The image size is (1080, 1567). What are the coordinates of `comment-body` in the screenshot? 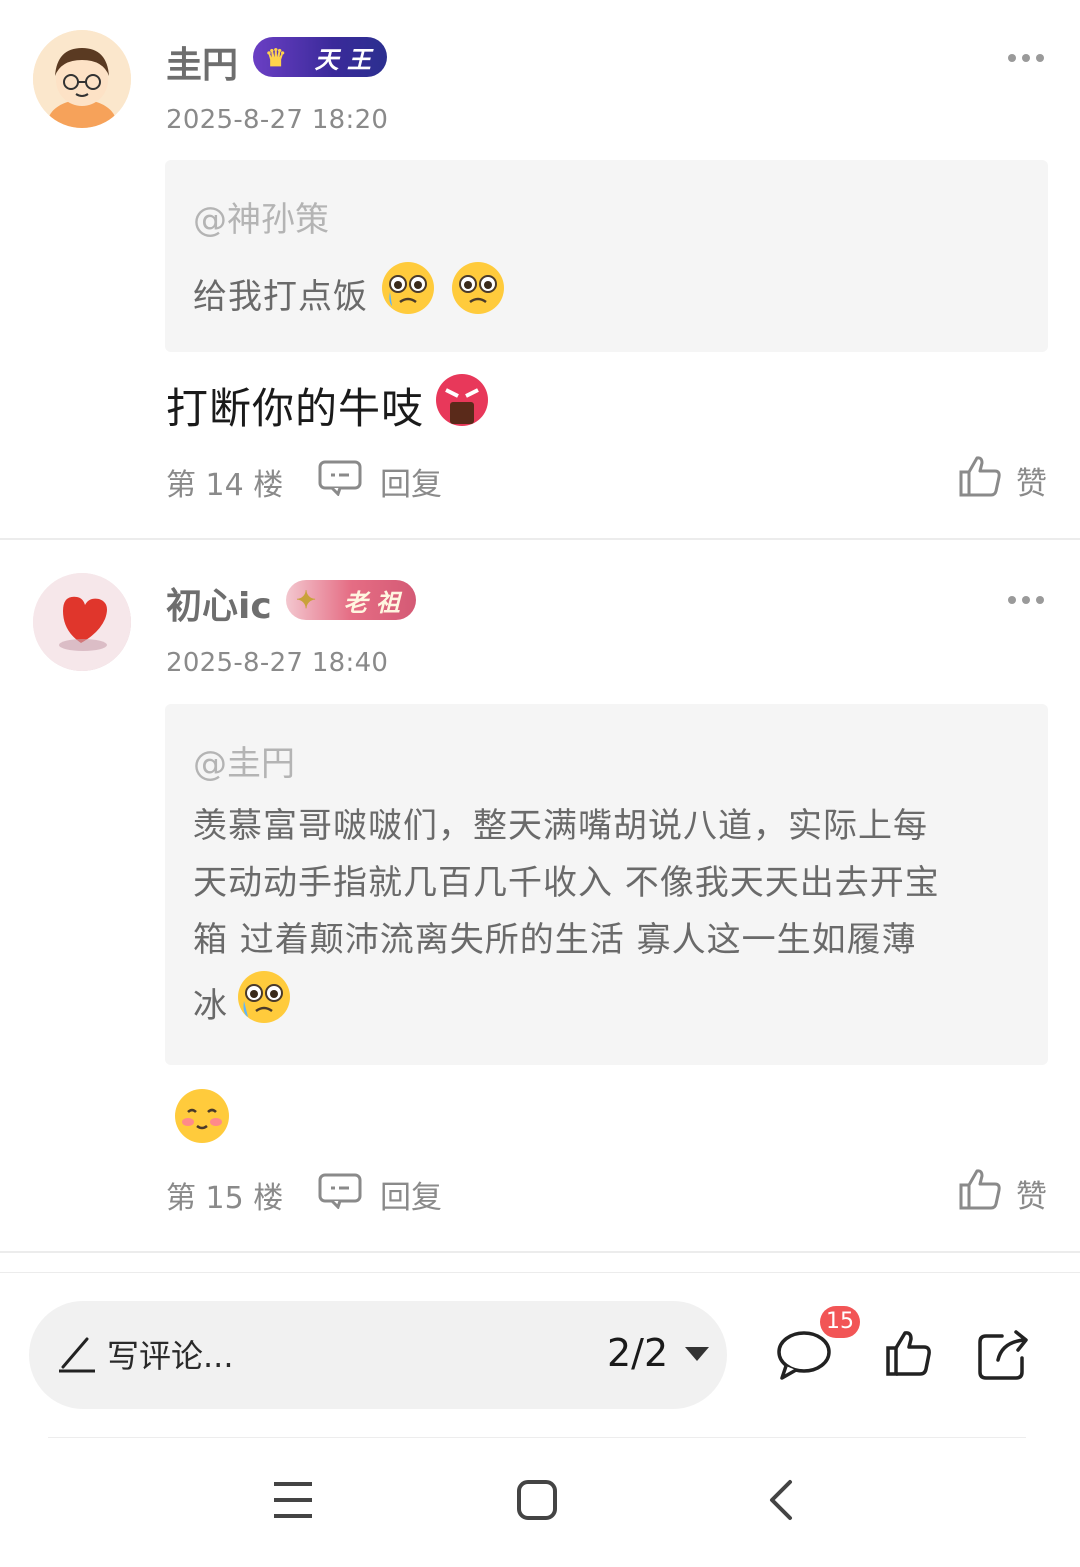 It's located at (202, 1121).